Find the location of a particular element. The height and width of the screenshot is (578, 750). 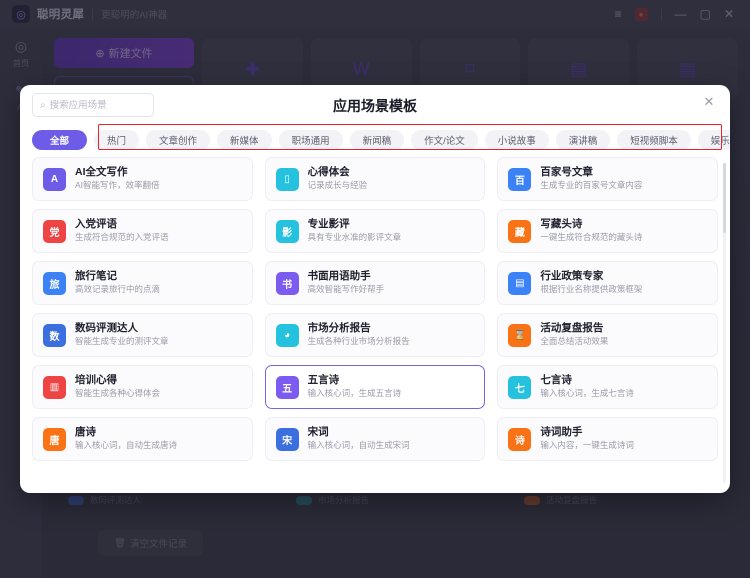

template-text: 行业政策专家 根据行业名称提供政策框架 is located at coordinates (591, 283).